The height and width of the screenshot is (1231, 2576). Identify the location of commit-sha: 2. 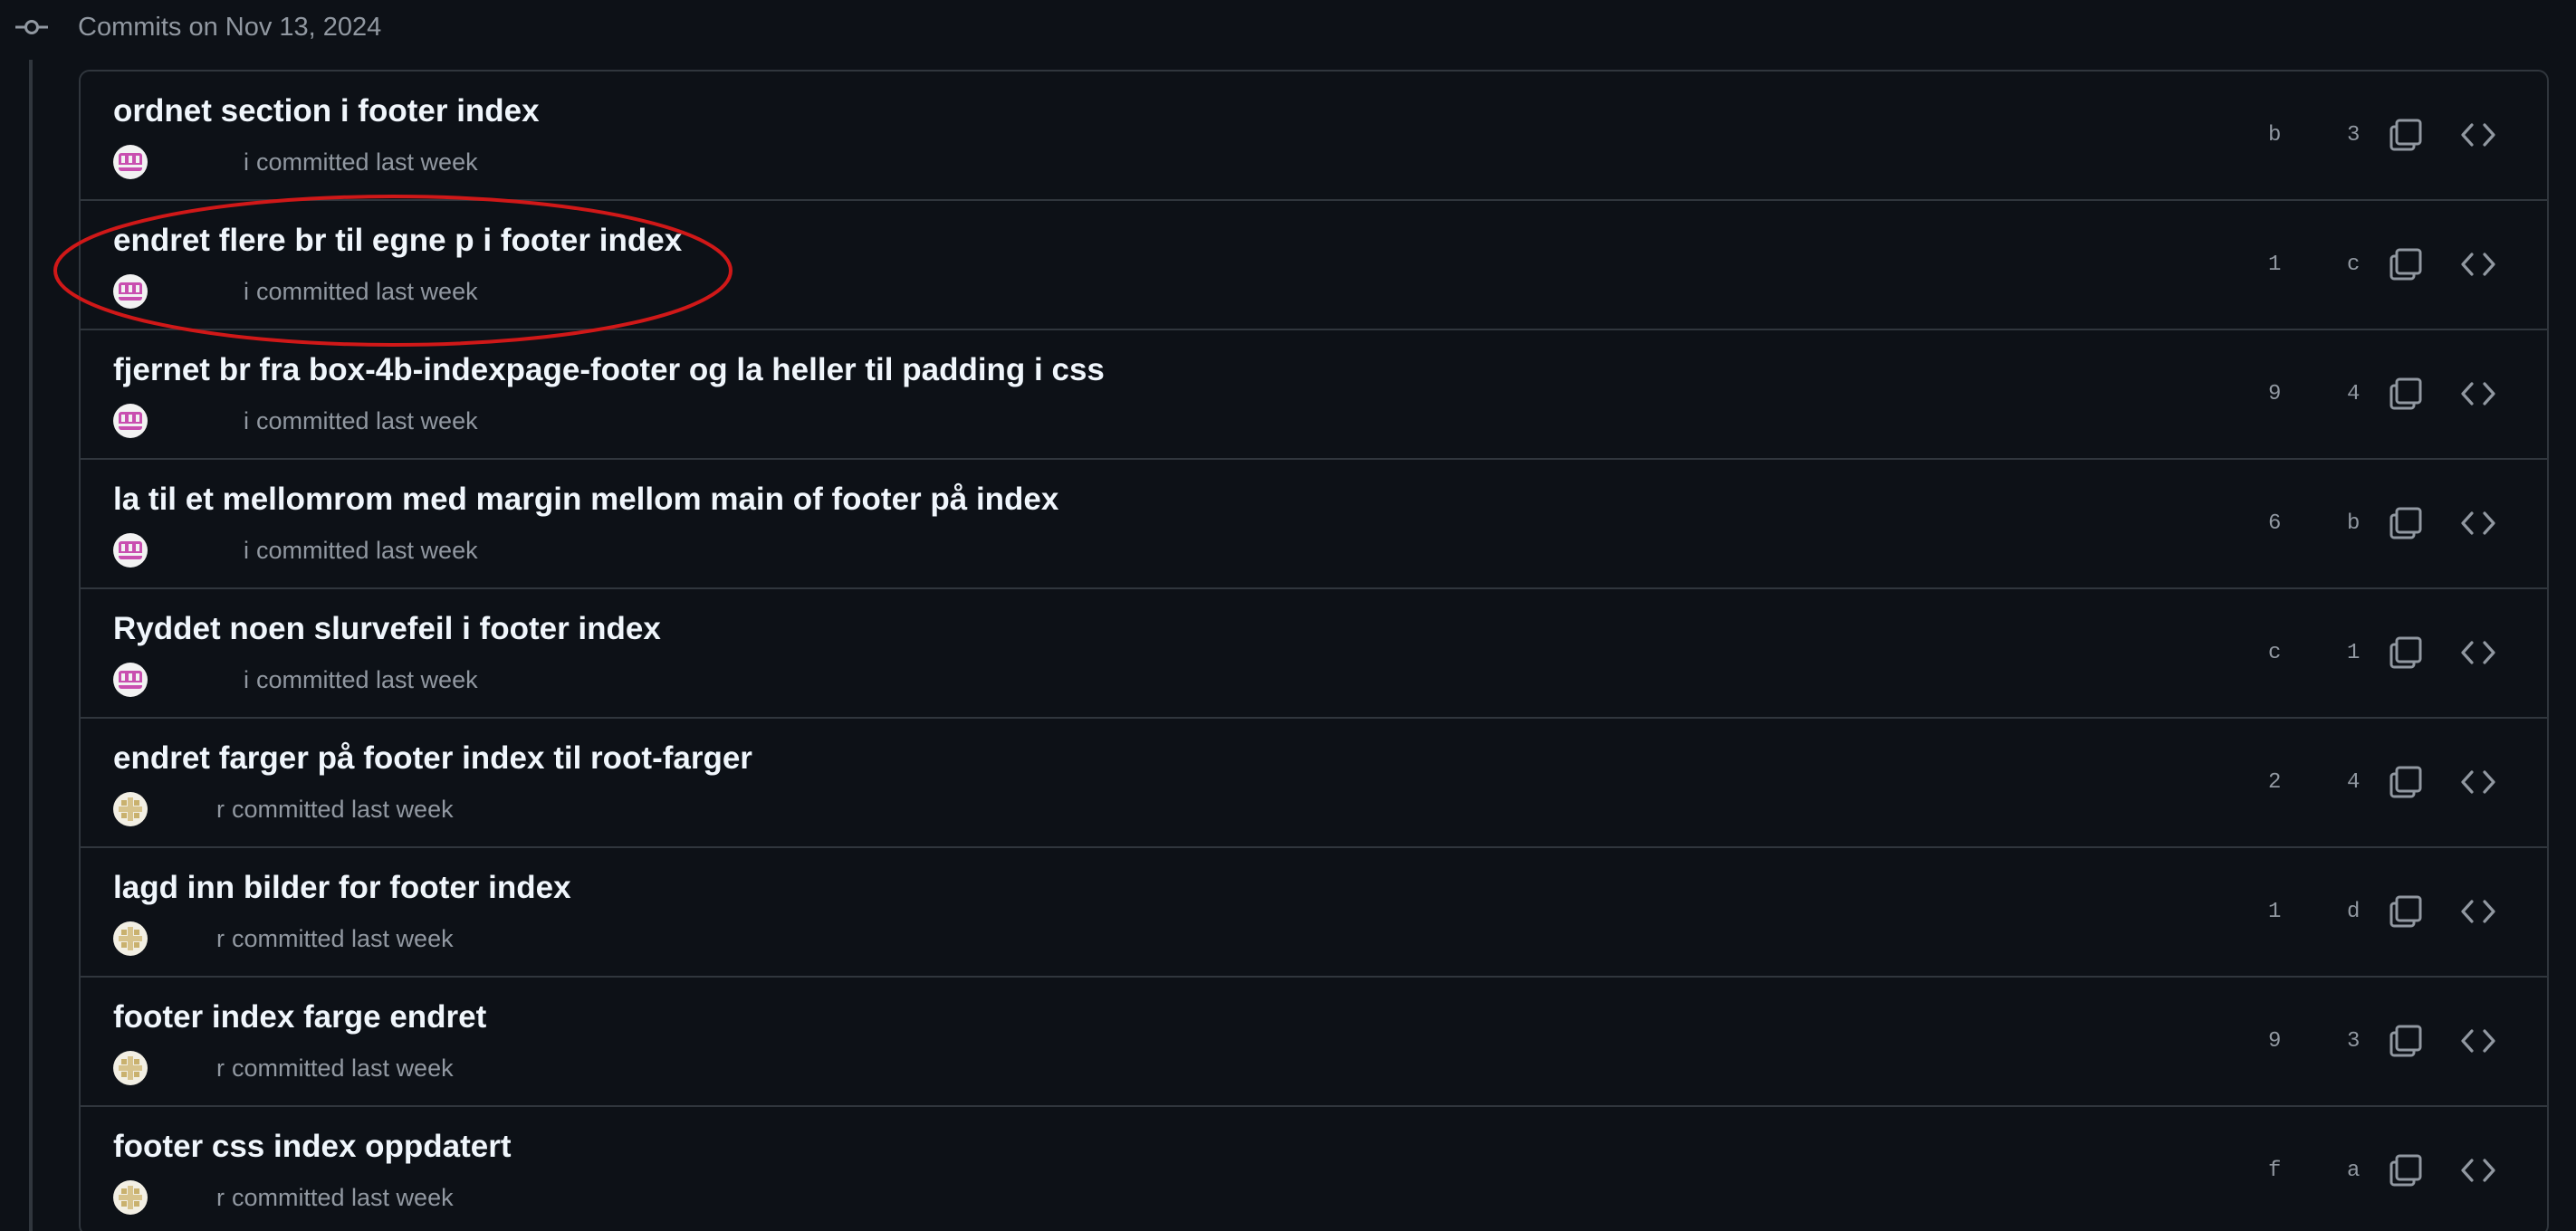
(2274, 782).